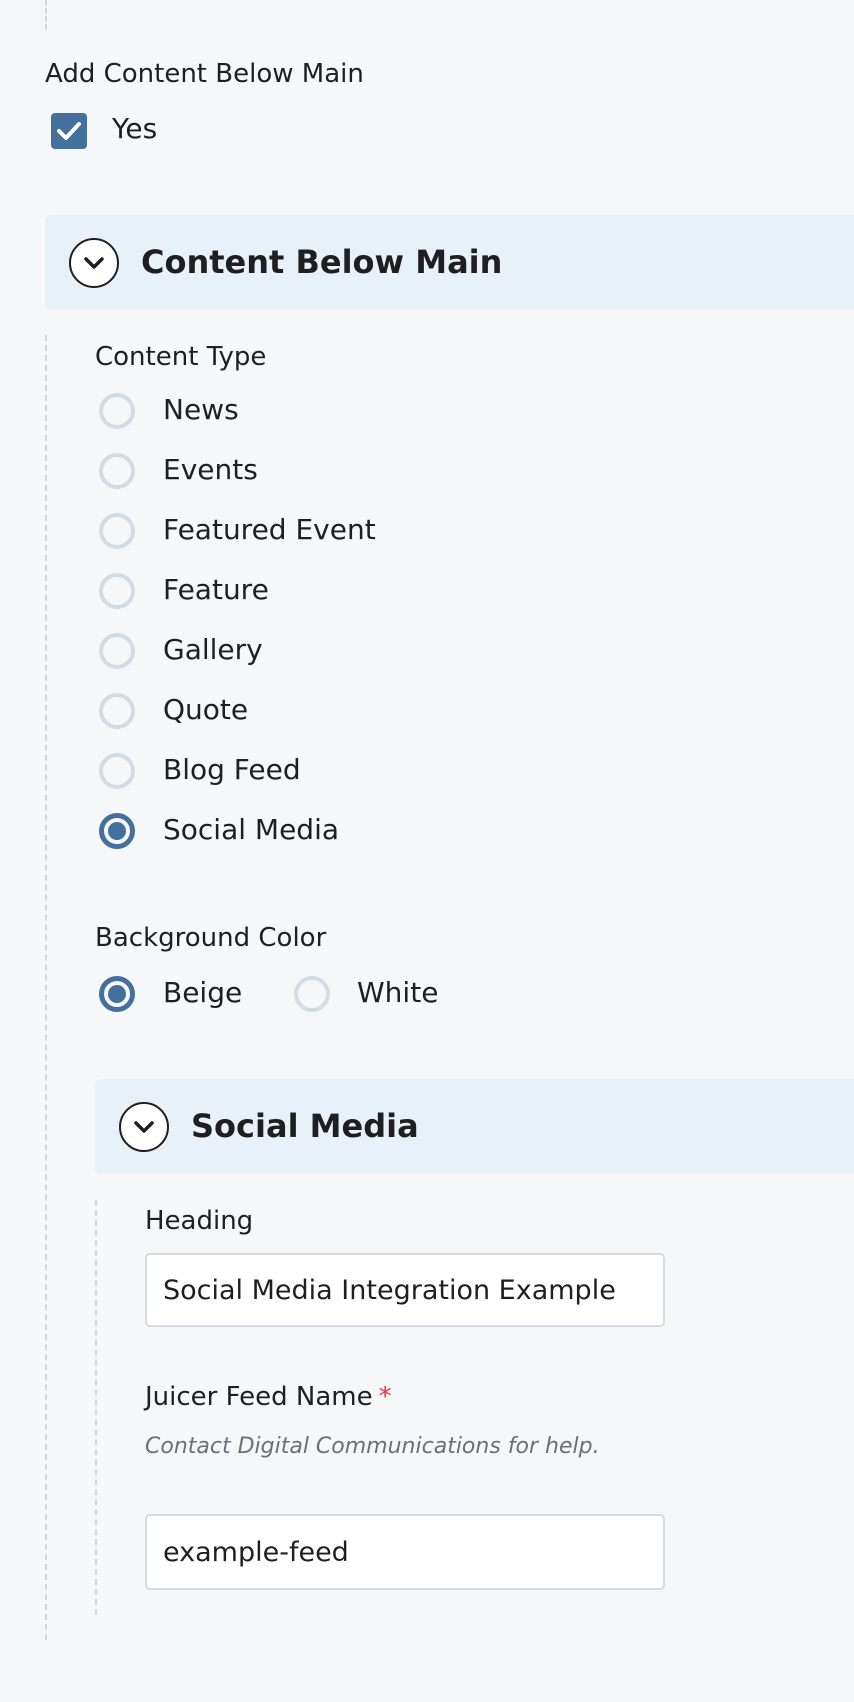 The width and height of the screenshot is (854, 1702). What do you see at coordinates (46, 15) in the screenshot?
I see `outer-nesting-guide-top` at bounding box center [46, 15].